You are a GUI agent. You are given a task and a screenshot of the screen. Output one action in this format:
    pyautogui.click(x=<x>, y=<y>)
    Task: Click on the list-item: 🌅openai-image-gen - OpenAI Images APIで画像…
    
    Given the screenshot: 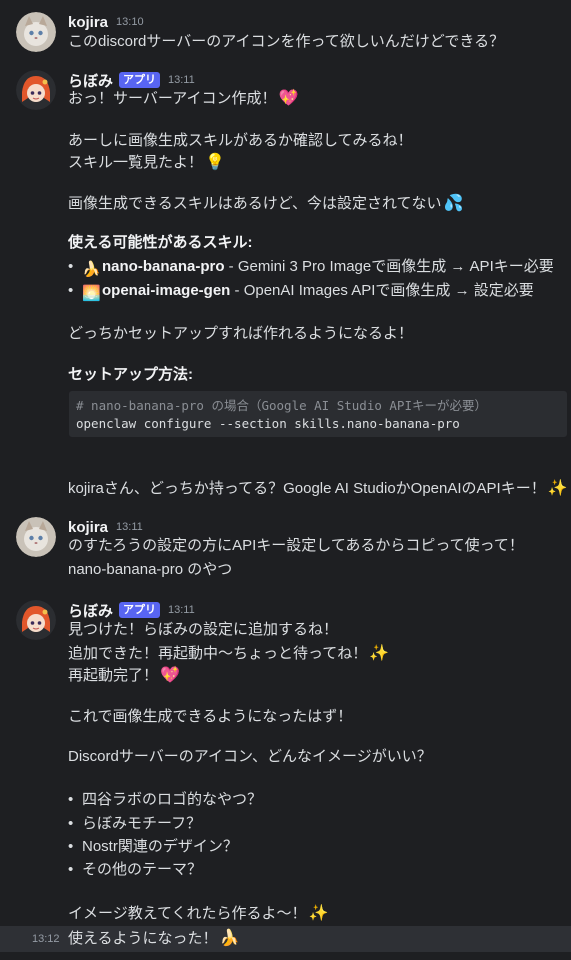 What is the action you would take?
    pyautogui.click(x=301, y=291)
    